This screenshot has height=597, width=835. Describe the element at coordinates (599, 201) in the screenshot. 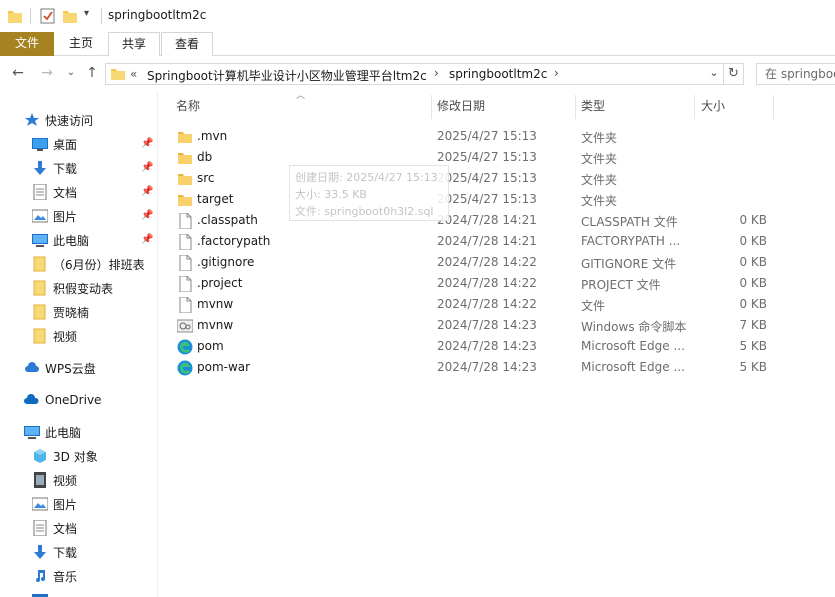

I see `file-type: 文件夹` at that location.